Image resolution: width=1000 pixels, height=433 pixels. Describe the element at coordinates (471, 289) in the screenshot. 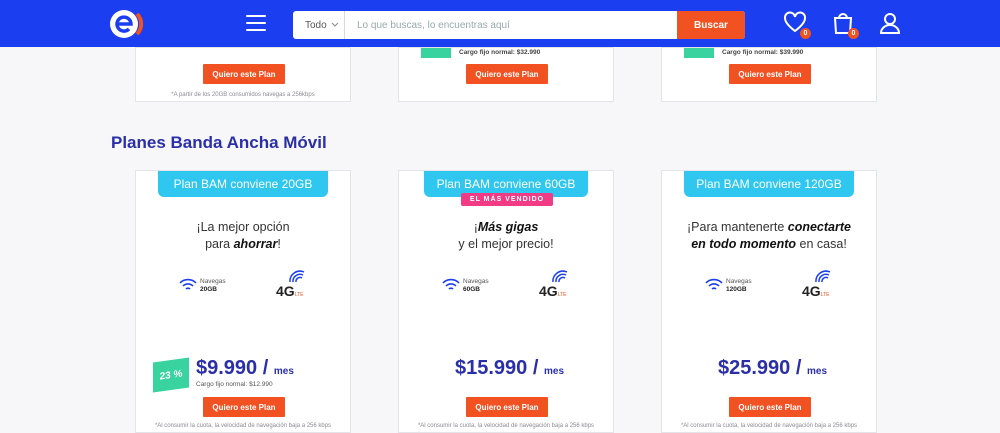

I see `data-allowance-value: 60GB` at that location.